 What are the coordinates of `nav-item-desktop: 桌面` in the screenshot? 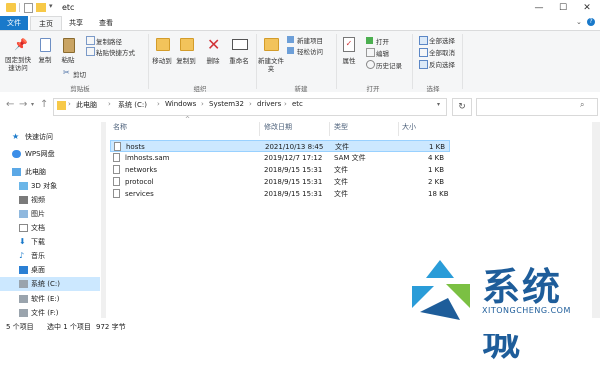 It's located at (50, 270).